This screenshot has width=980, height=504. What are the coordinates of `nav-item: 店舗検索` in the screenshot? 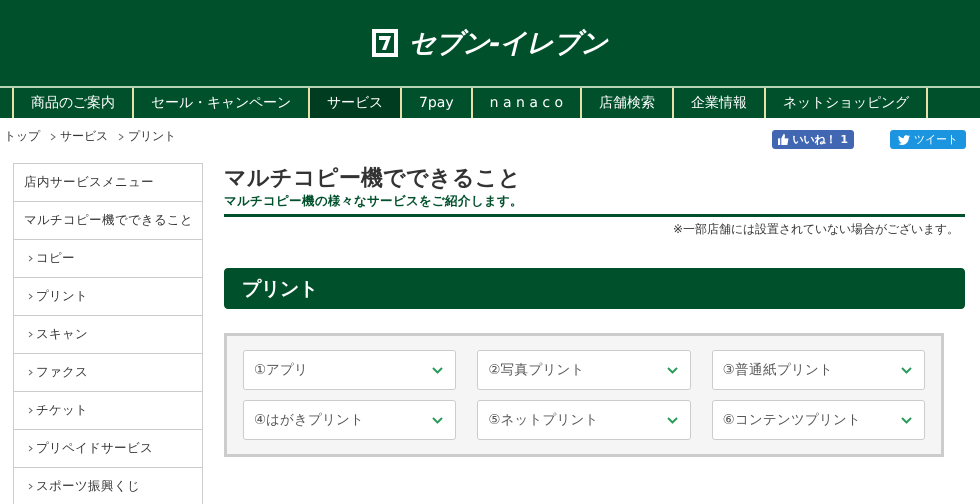 It's located at (626, 103).